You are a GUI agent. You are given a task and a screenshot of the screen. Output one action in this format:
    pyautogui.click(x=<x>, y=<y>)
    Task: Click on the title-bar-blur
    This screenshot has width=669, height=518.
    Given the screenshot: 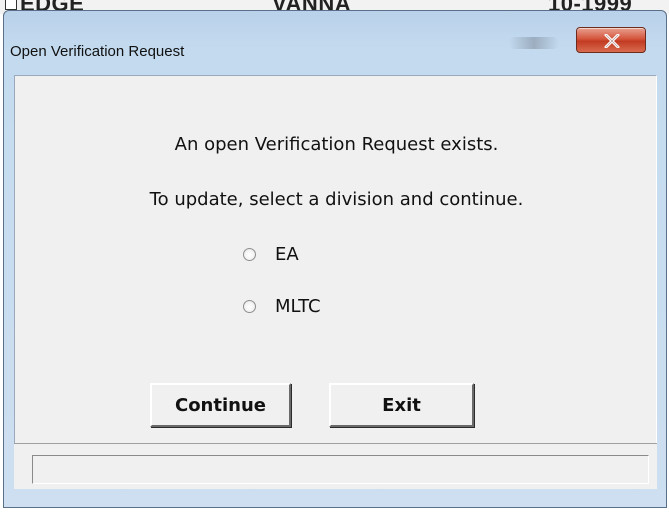 What is the action you would take?
    pyautogui.click(x=534, y=43)
    